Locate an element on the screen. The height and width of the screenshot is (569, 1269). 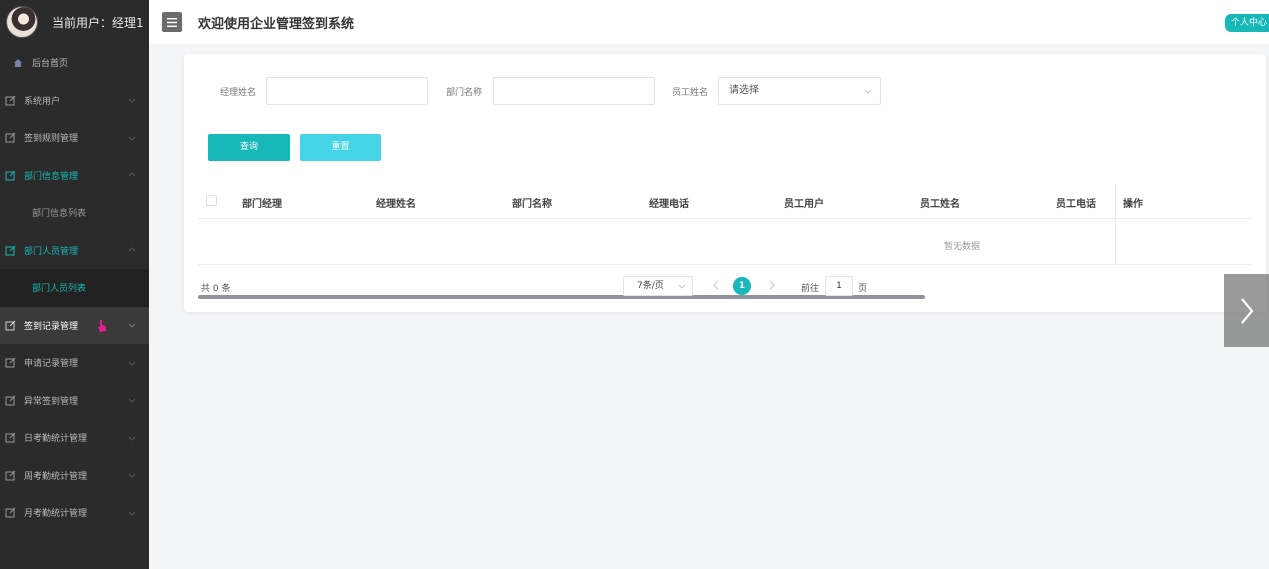
hamburger-icon is located at coordinates (172, 22).